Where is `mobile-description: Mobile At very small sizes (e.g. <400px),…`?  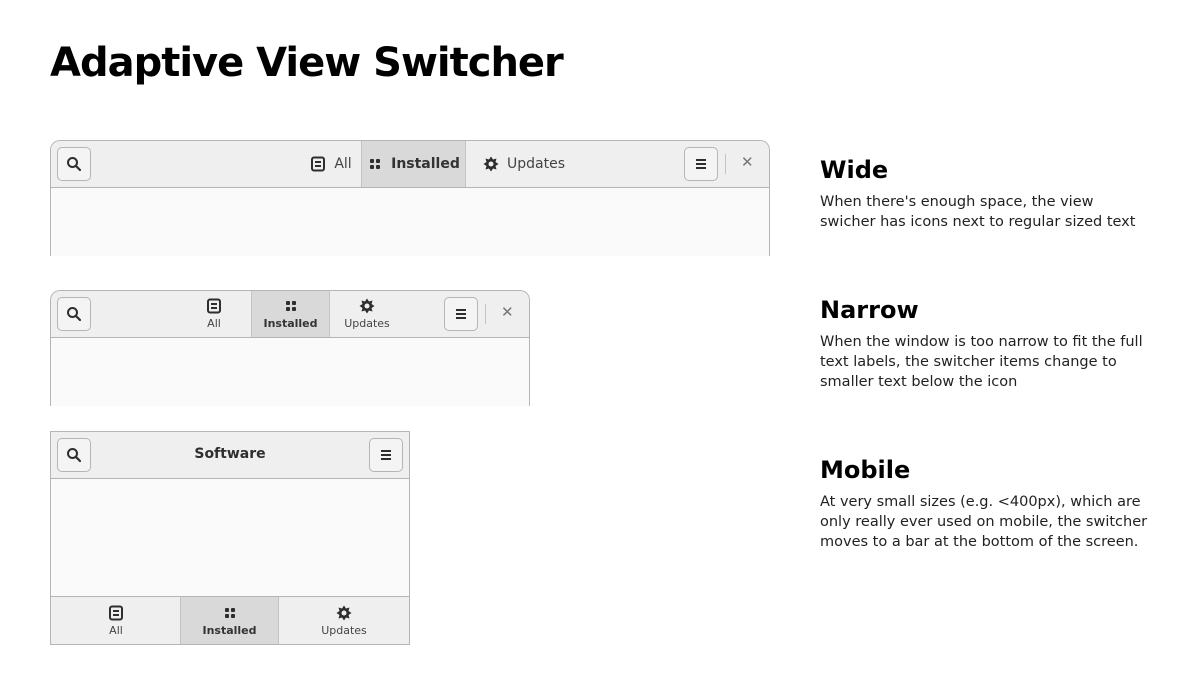 mobile-description: Mobile At very small sizes (e.g. <400px),… is located at coordinates (985, 504).